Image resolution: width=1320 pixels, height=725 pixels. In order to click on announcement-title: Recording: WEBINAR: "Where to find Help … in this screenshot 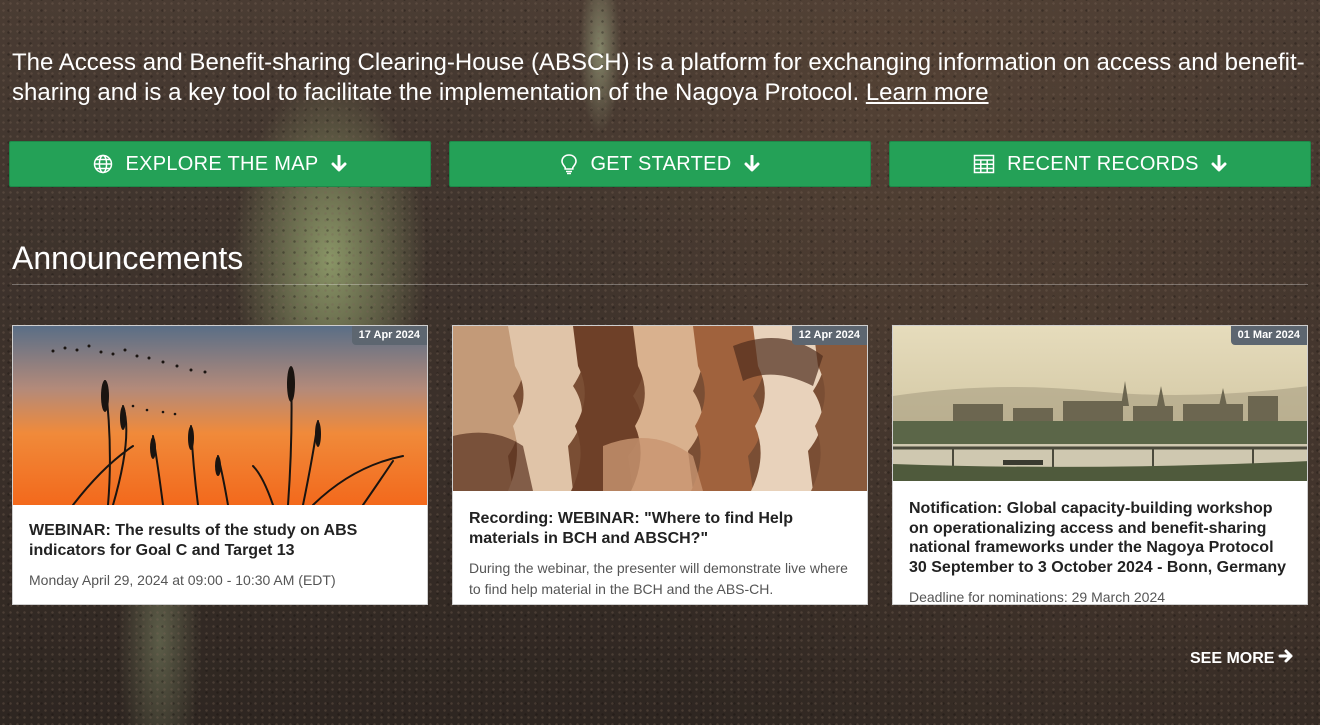, I will do `click(660, 528)`.